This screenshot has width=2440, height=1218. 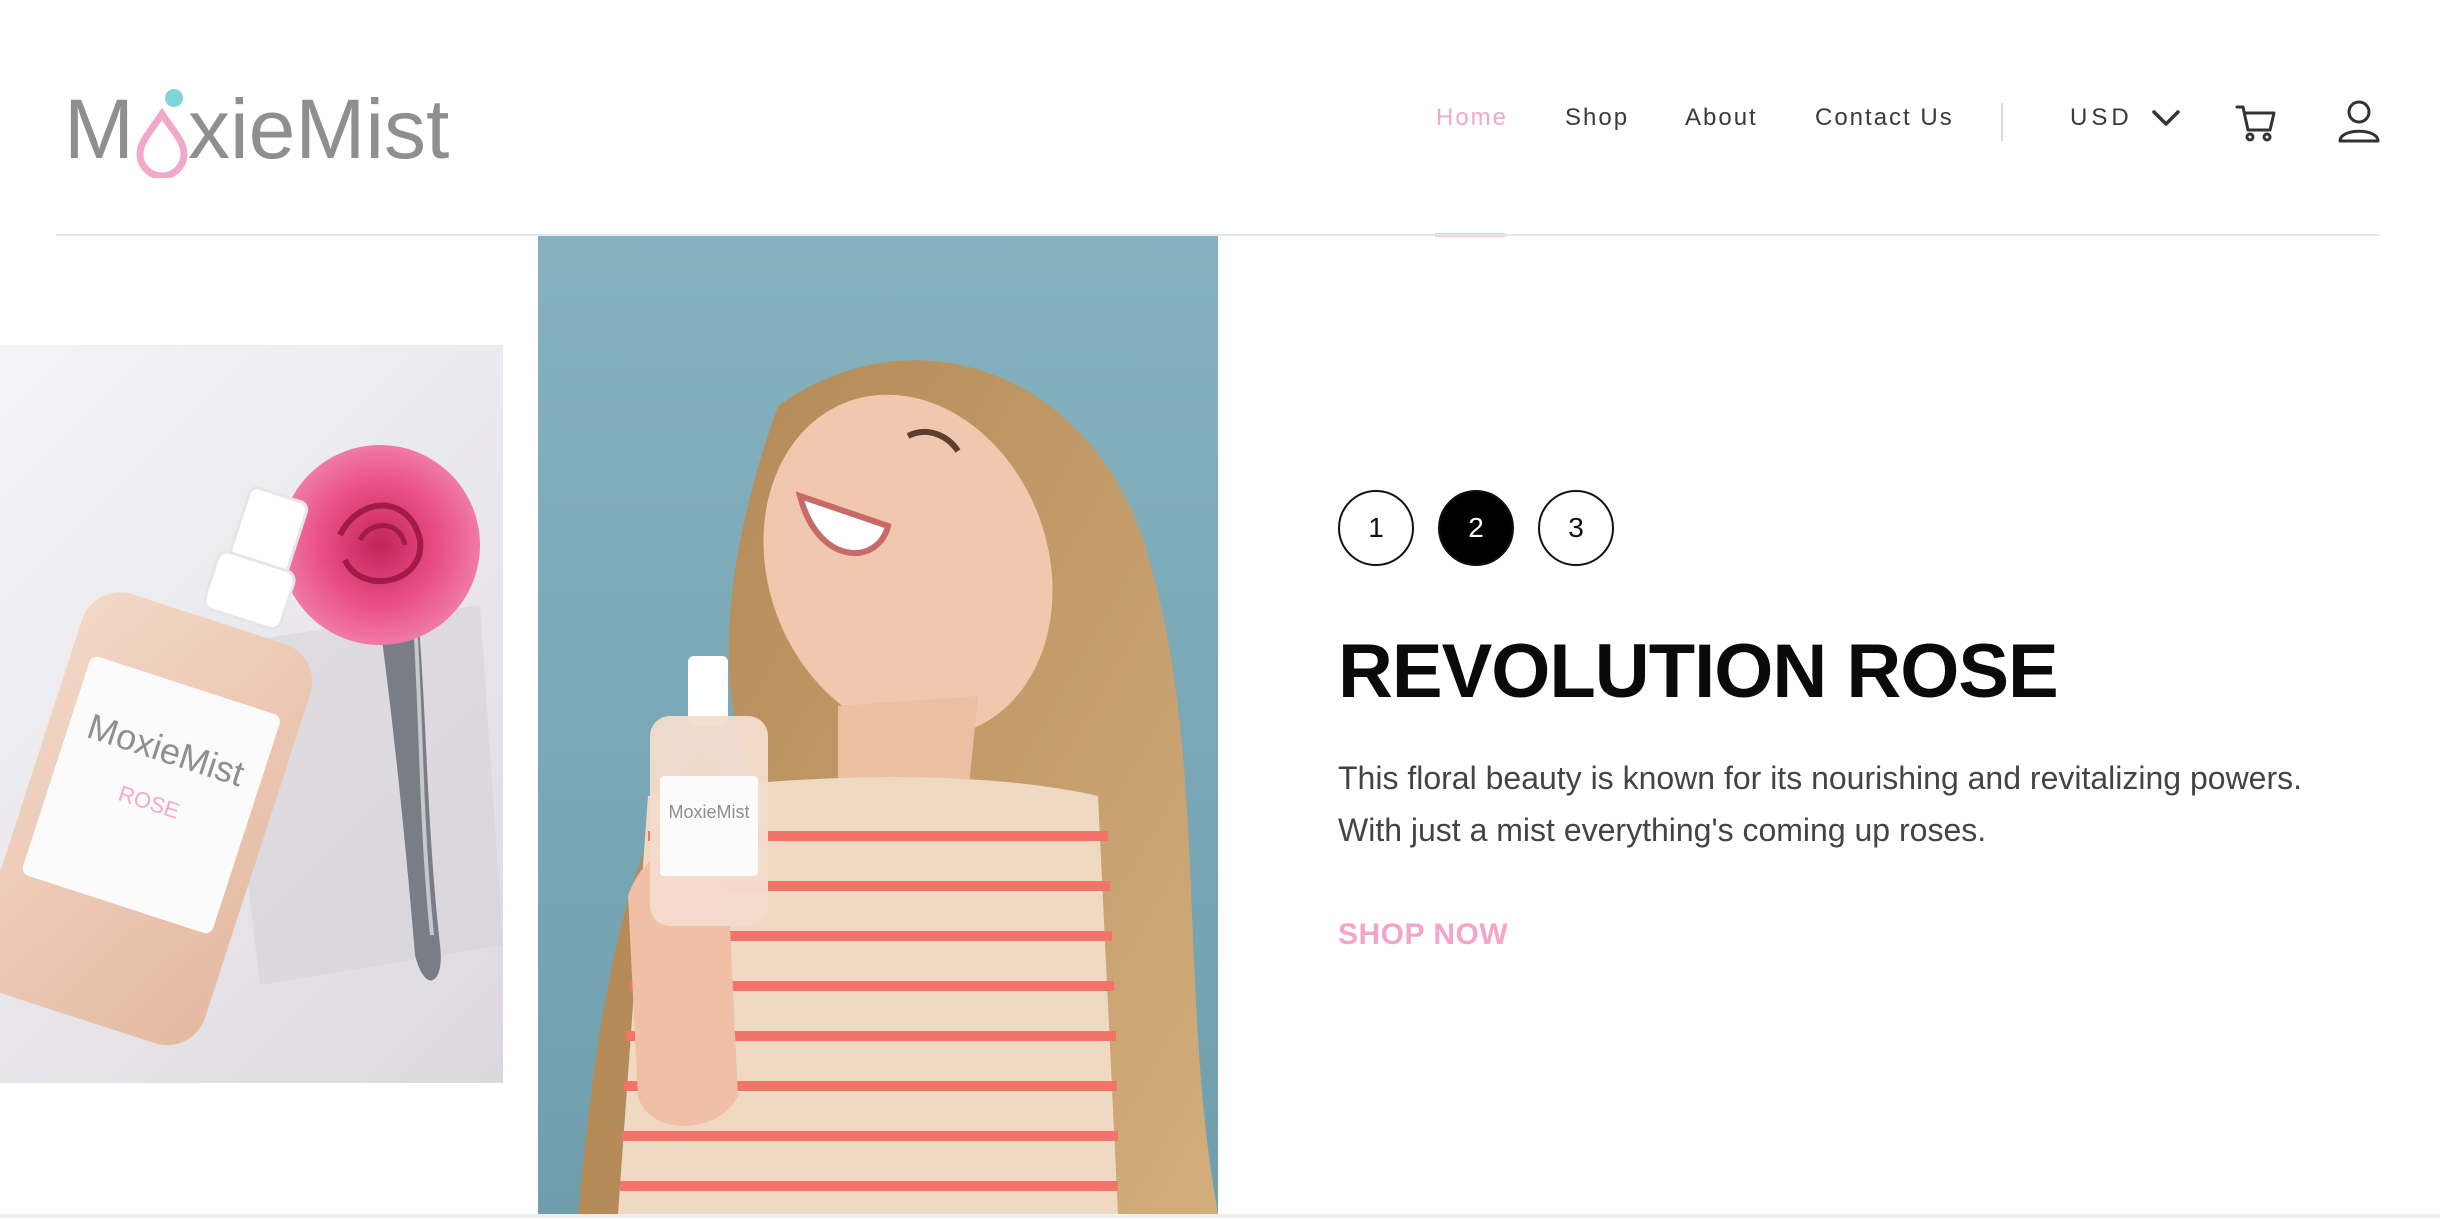 What do you see at coordinates (1472, 118) in the screenshot?
I see `nav-home: Home` at bounding box center [1472, 118].